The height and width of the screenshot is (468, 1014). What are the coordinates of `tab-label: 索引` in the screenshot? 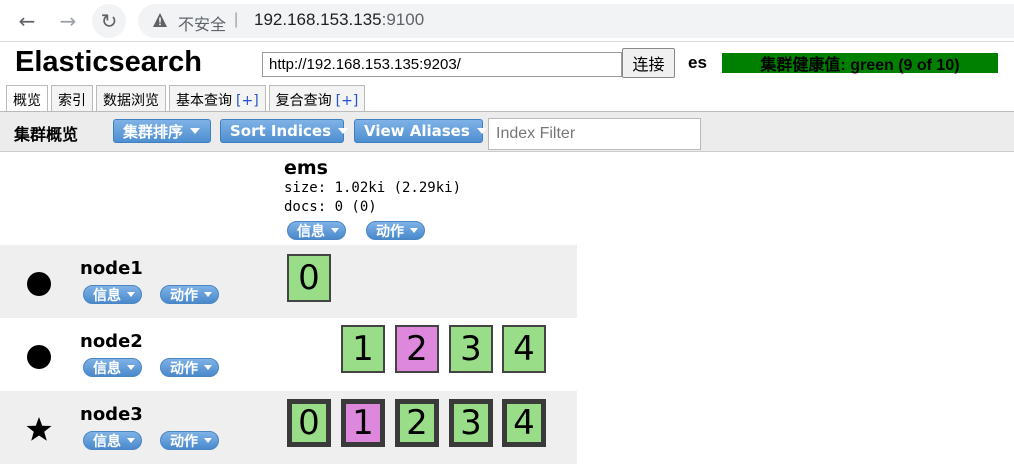 It's located at (72, 101).